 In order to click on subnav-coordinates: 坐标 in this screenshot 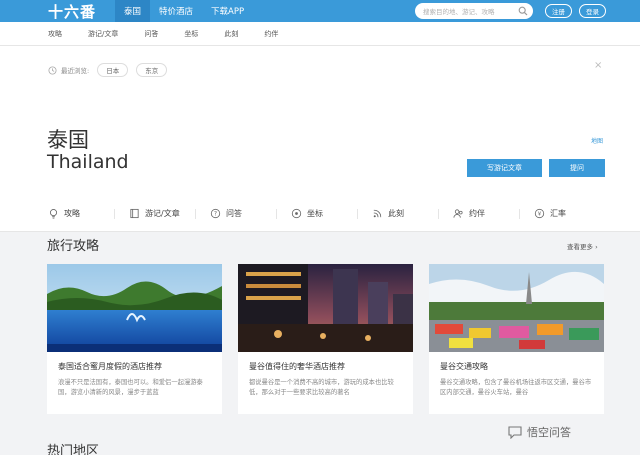, I will do `click(191, 34)`.